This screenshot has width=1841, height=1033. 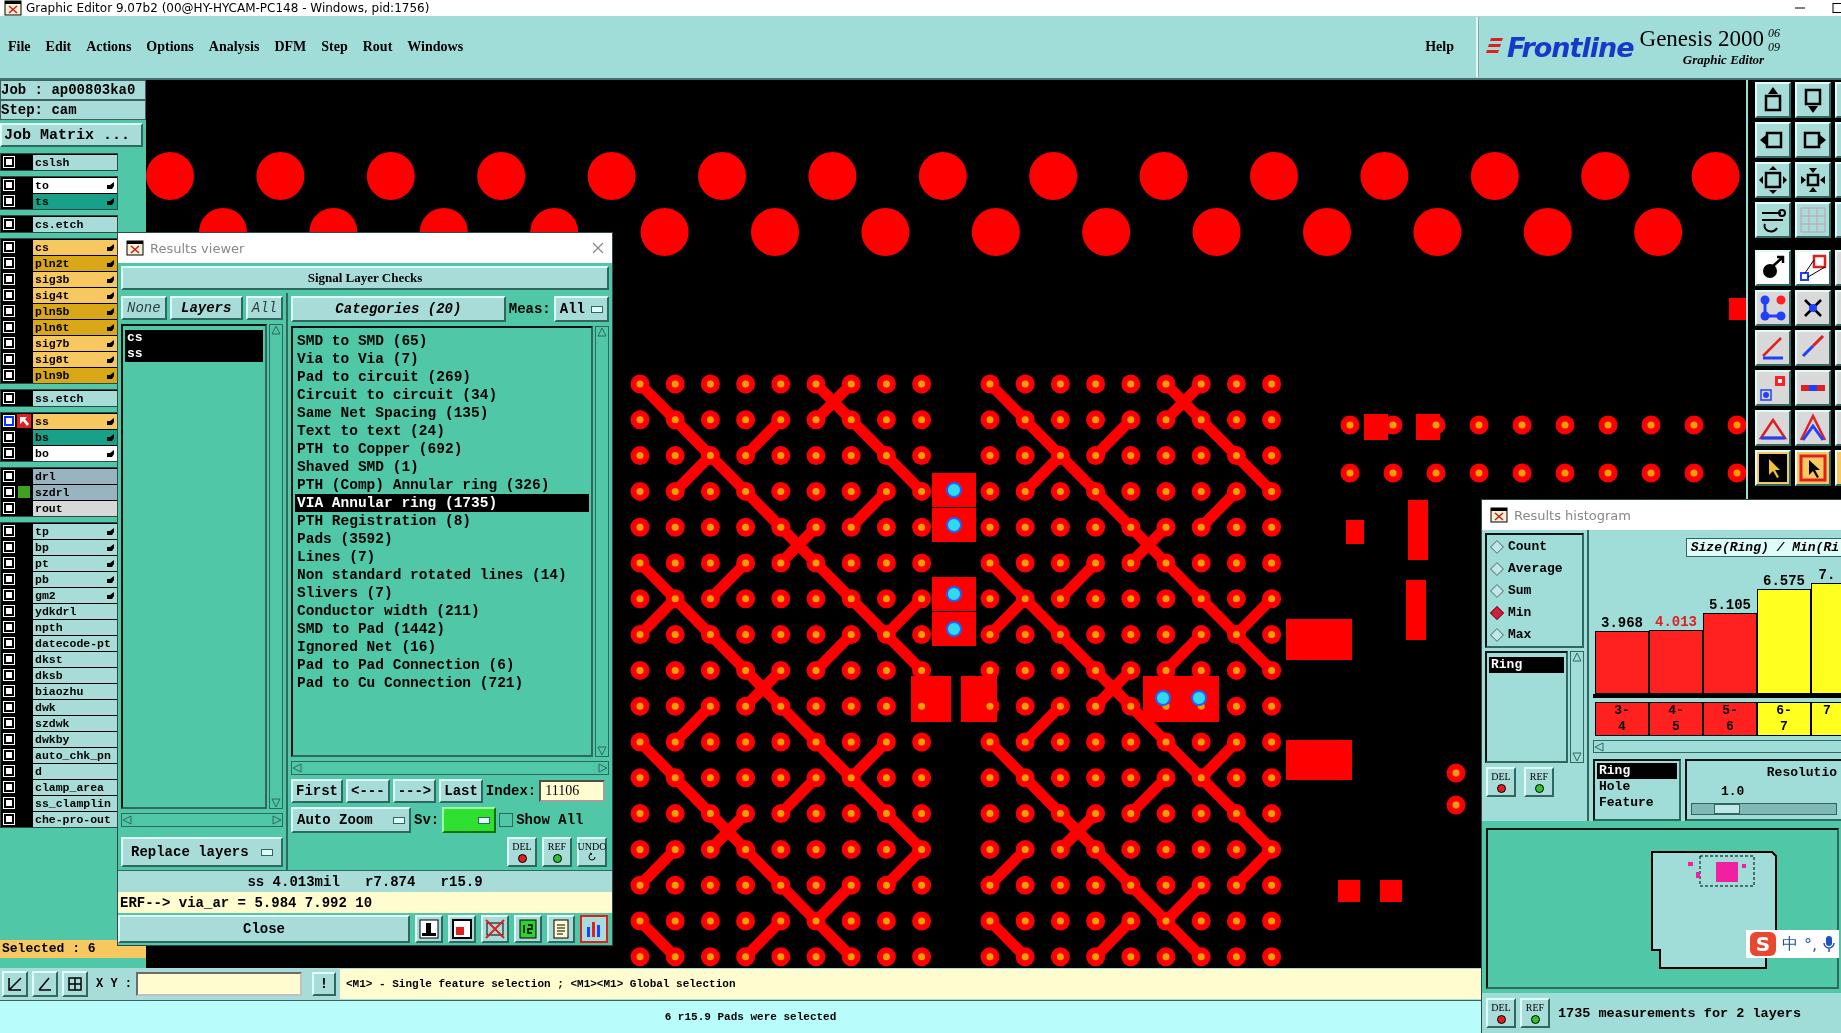 What do you see at coordinates (442, 359) in the screenshot?
I see `category-item: Via to Via (7)` at bounding box center [442, 359].